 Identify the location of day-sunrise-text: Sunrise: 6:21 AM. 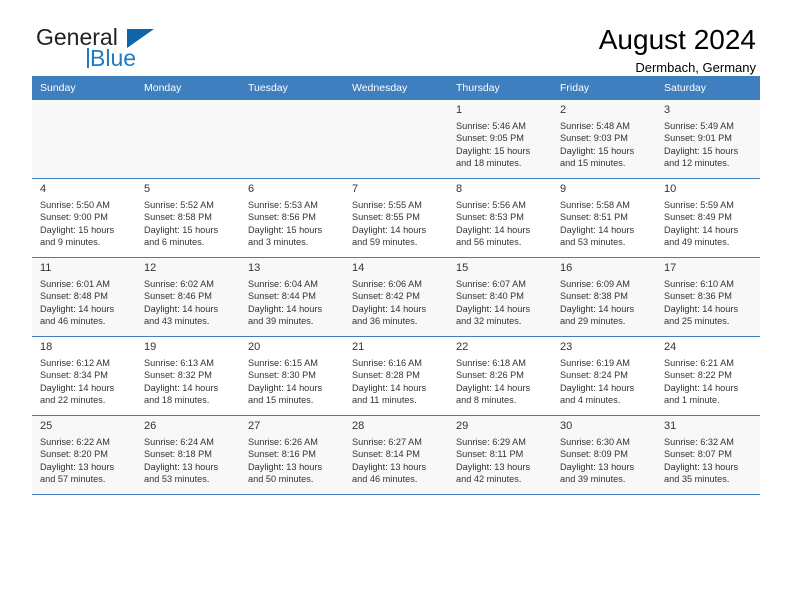
(699, 363).